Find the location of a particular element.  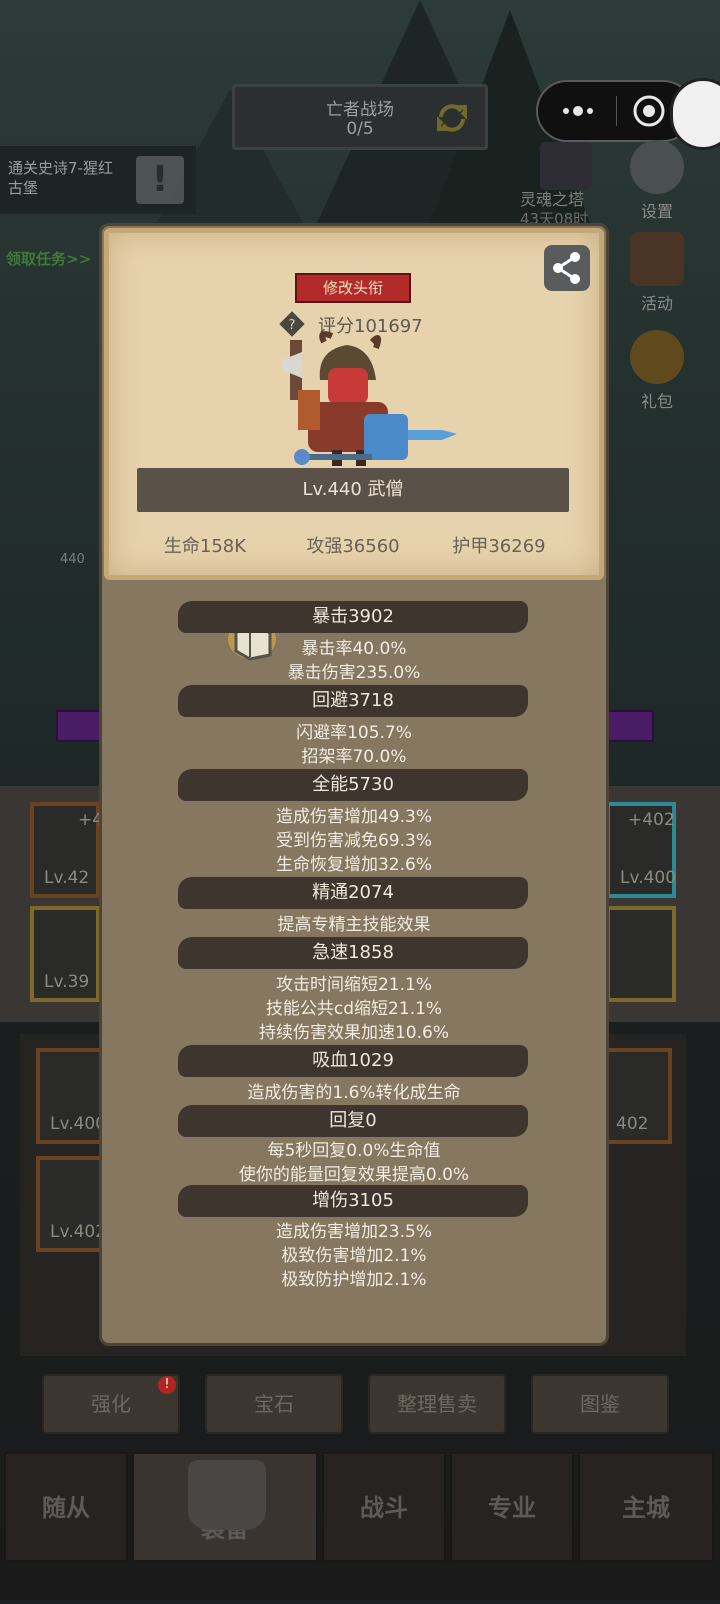

stat-line: 闪避率105.7% is located at coordinates (354, 733).